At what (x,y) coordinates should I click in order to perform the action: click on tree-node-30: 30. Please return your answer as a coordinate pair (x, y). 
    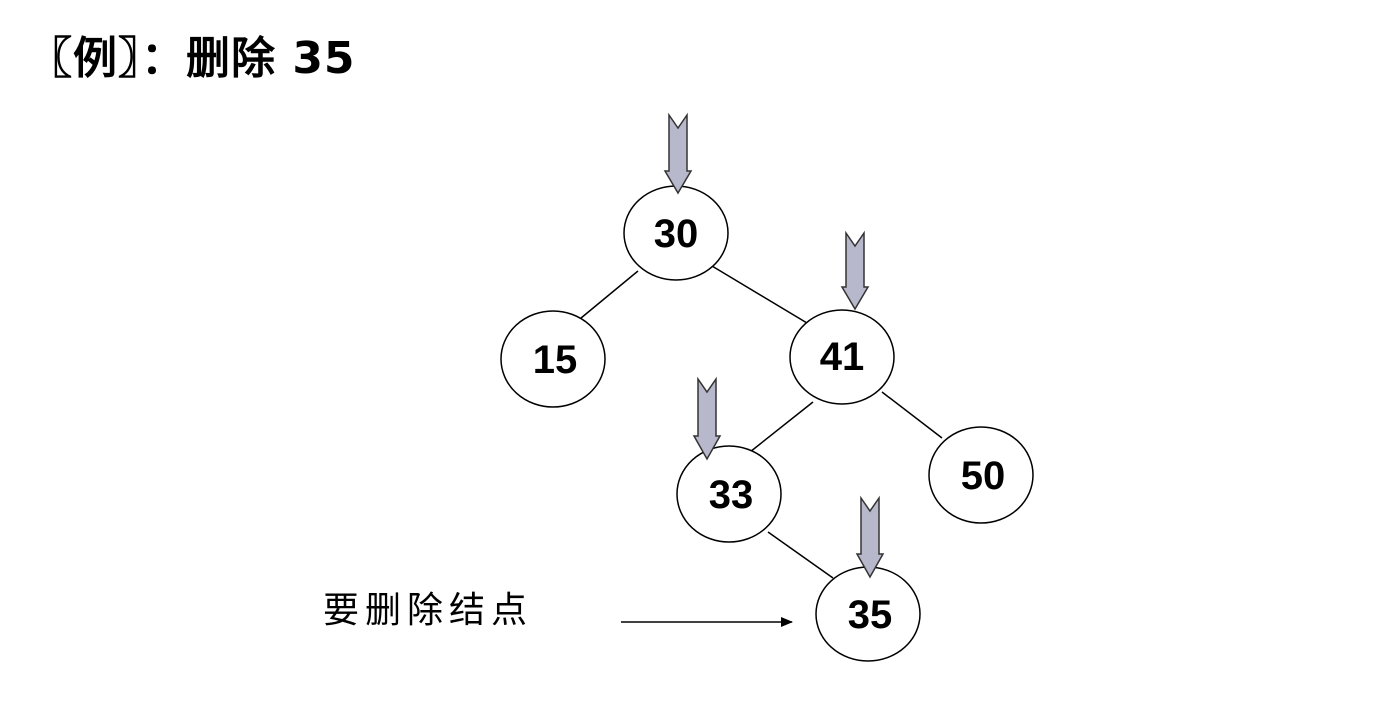
    Looking at the image, I should click on (676, 233).